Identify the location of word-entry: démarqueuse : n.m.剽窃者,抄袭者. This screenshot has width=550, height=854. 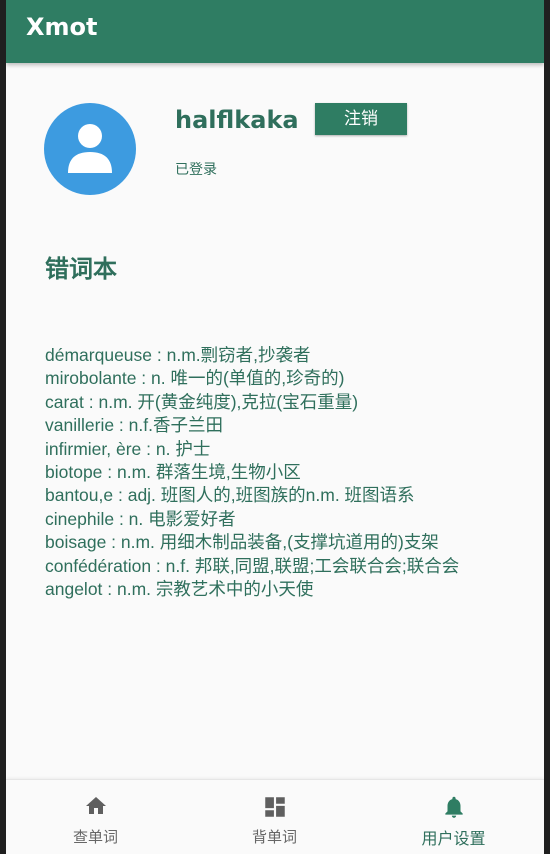
(178, 355).